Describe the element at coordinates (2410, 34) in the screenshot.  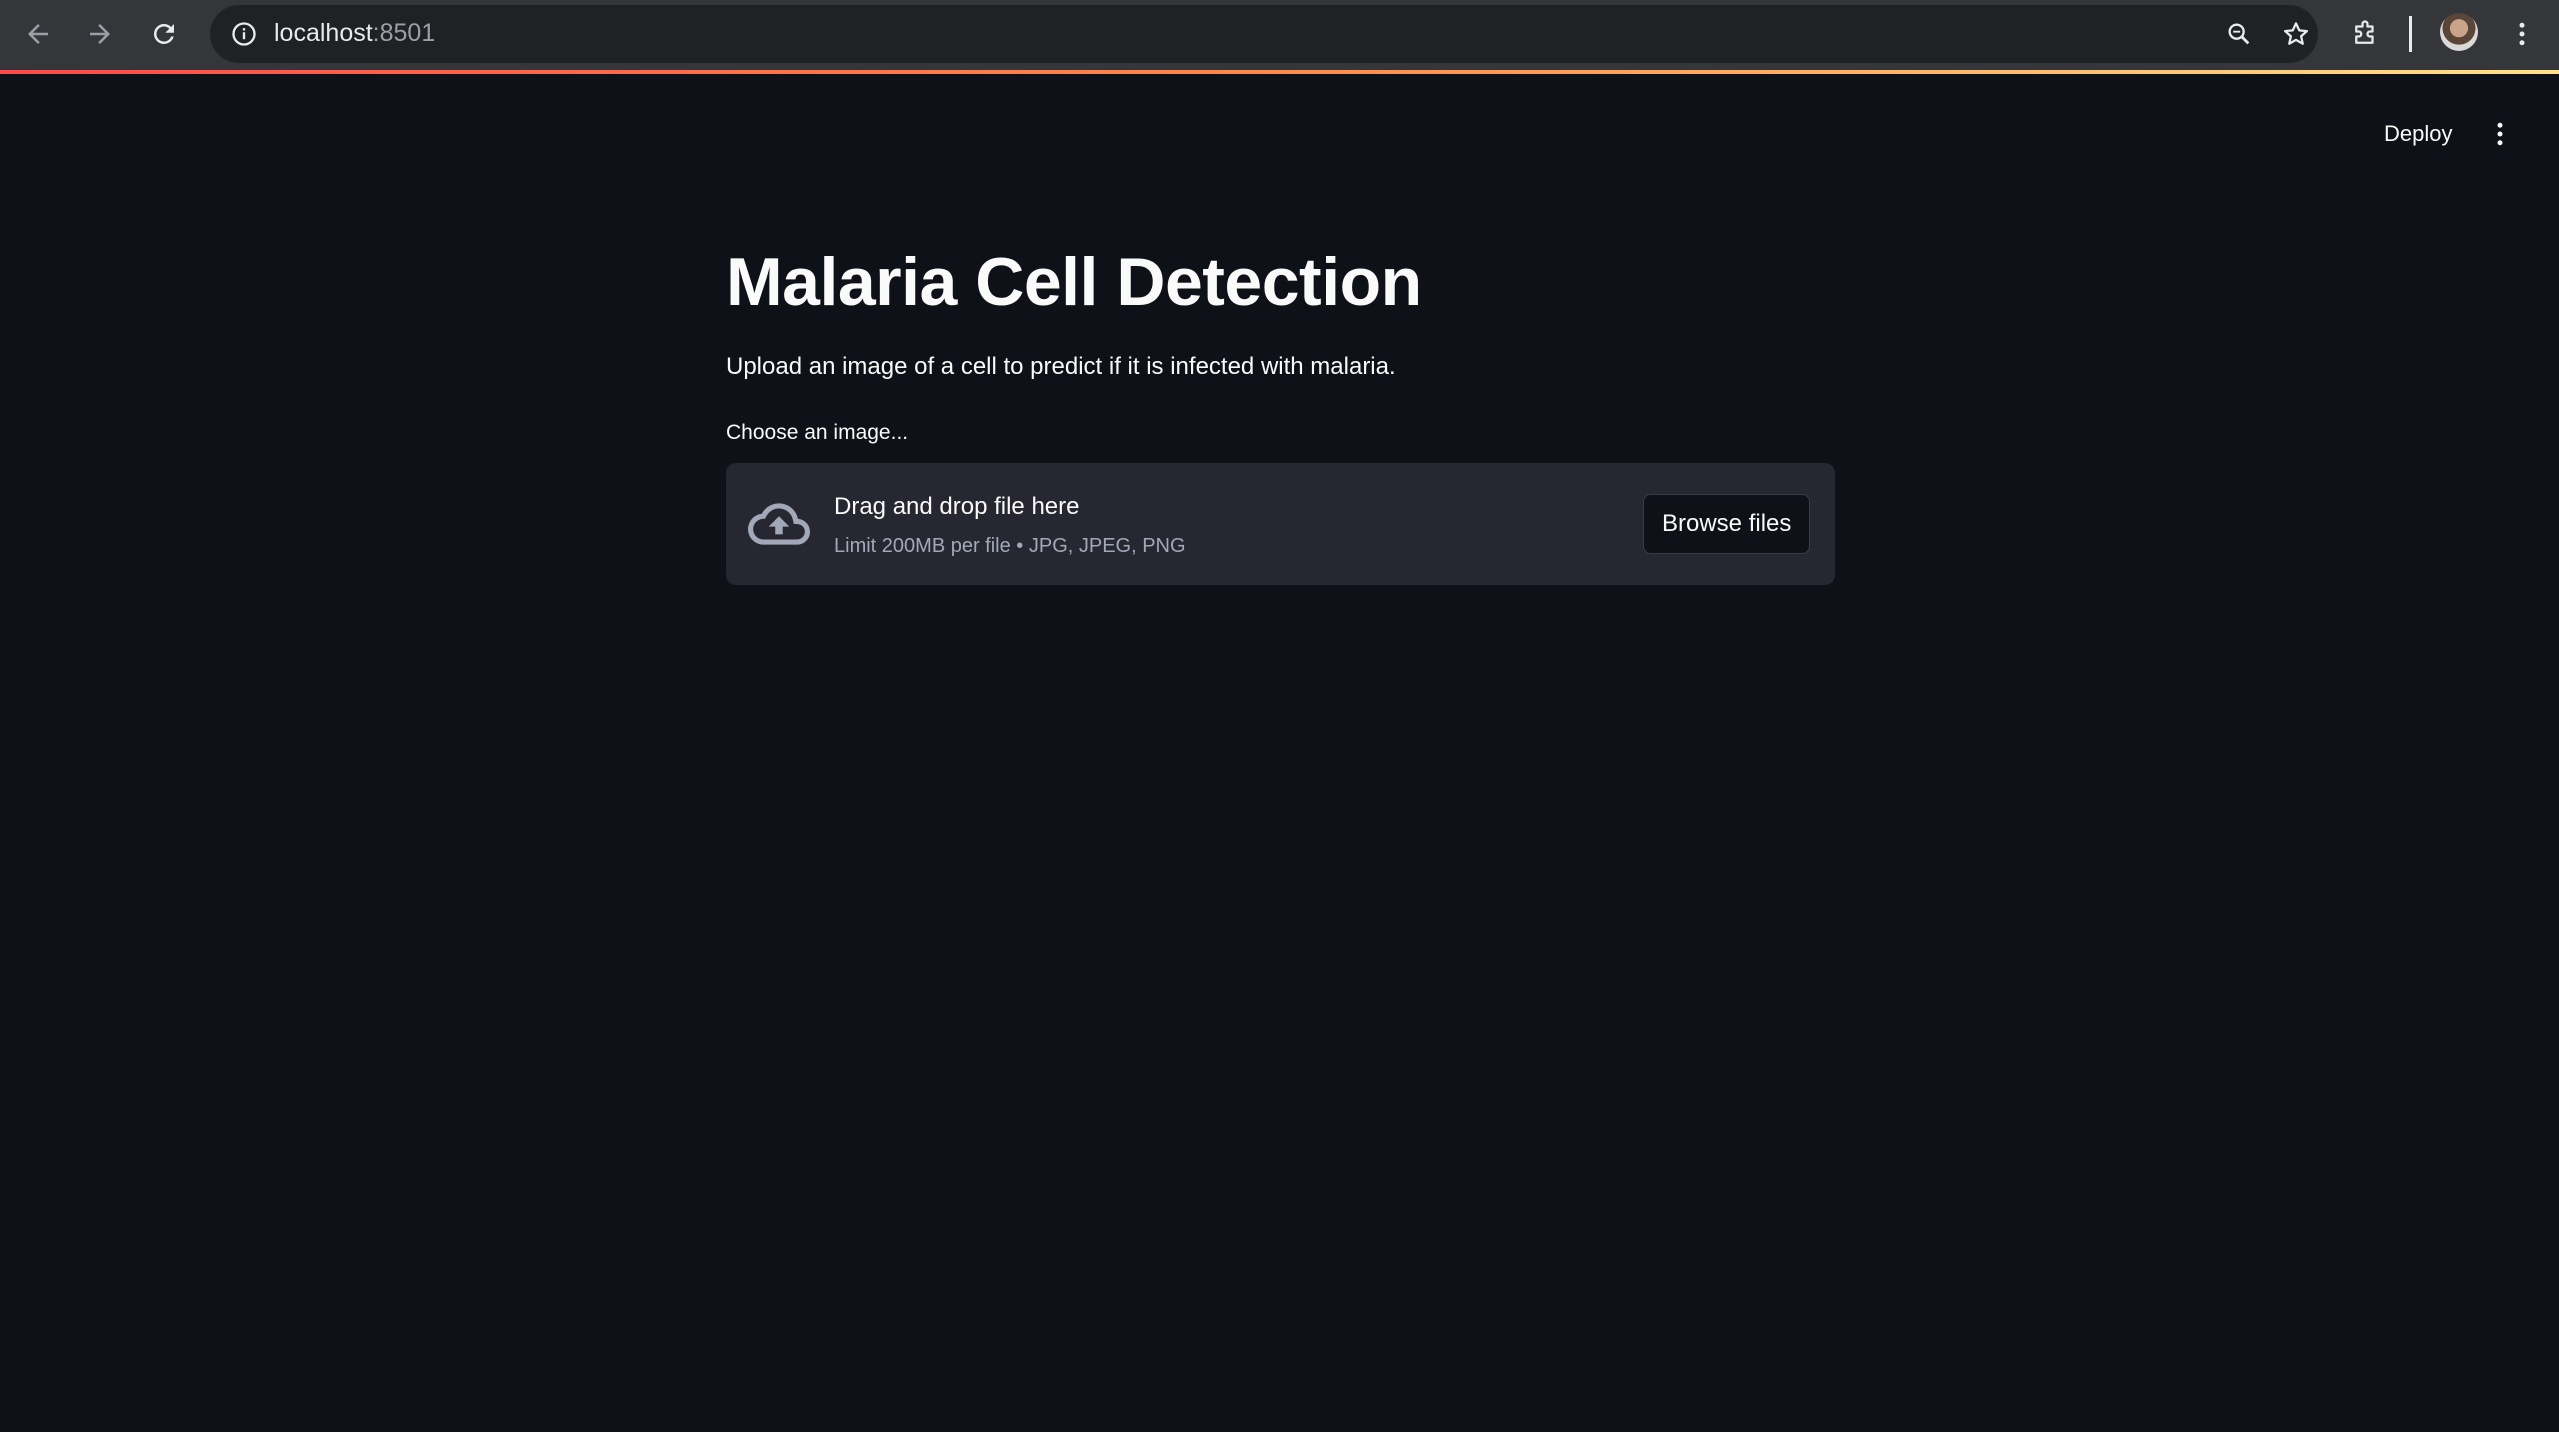
I see `toolbar-divider` at that location.